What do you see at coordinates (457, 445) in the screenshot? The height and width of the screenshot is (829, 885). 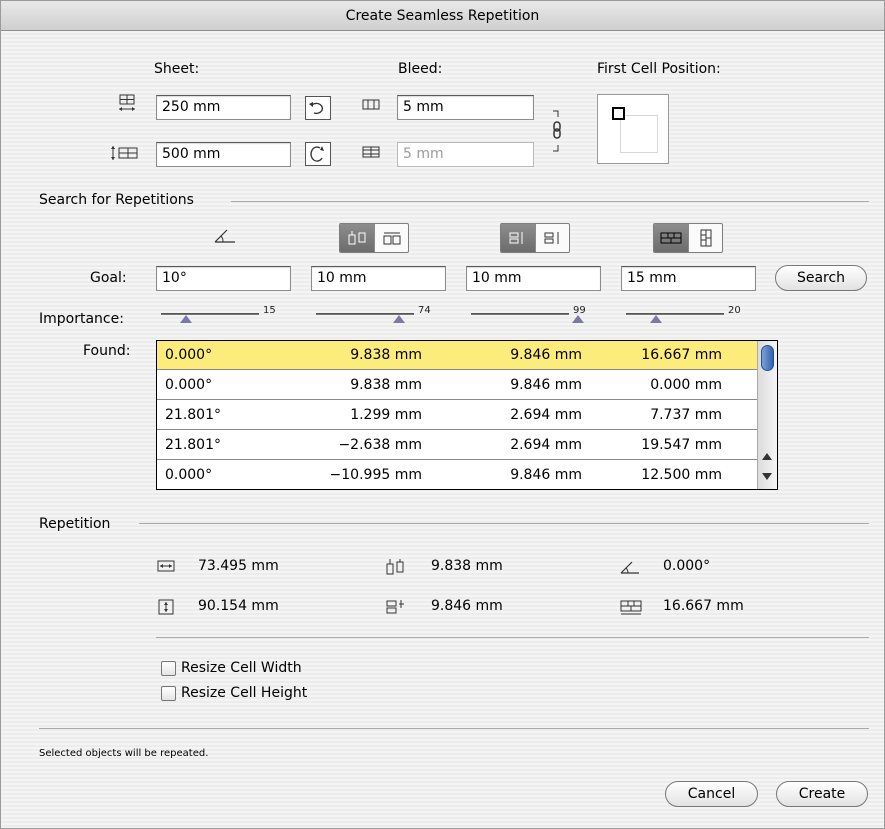 I see `table-row: 21.801° −2.638 mm 2.694 mm 19.547 mm` at bounding box center [457, 445].